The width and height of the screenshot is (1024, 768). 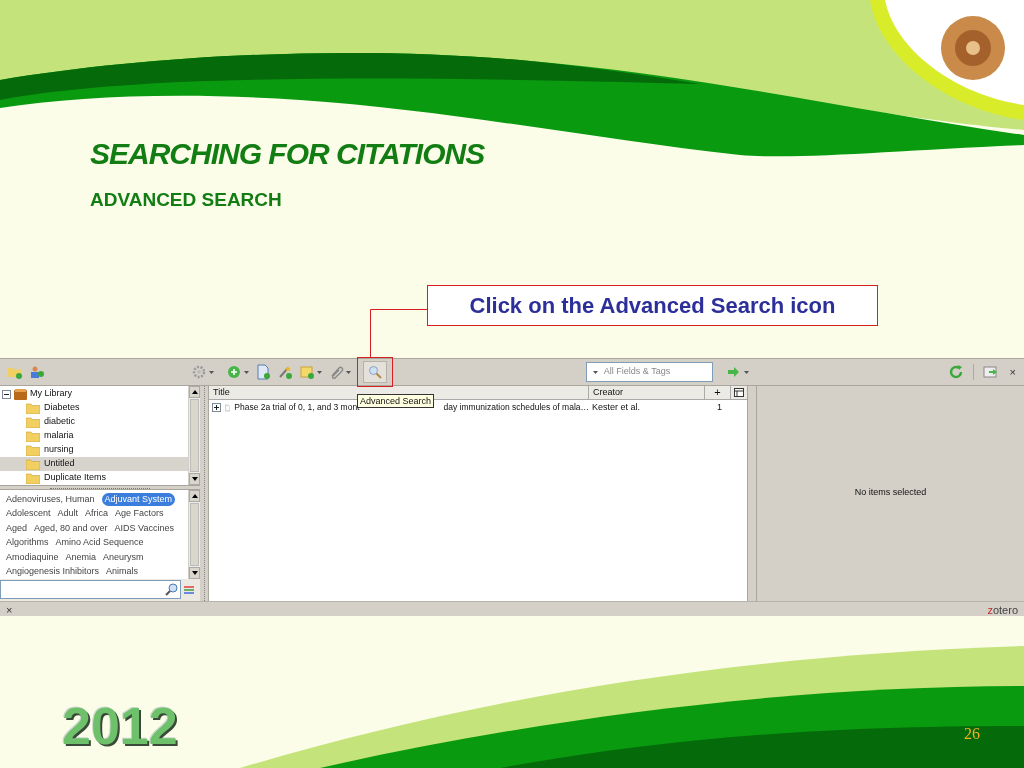 I want to click on new-group-icon, so click(x=37, y=372).